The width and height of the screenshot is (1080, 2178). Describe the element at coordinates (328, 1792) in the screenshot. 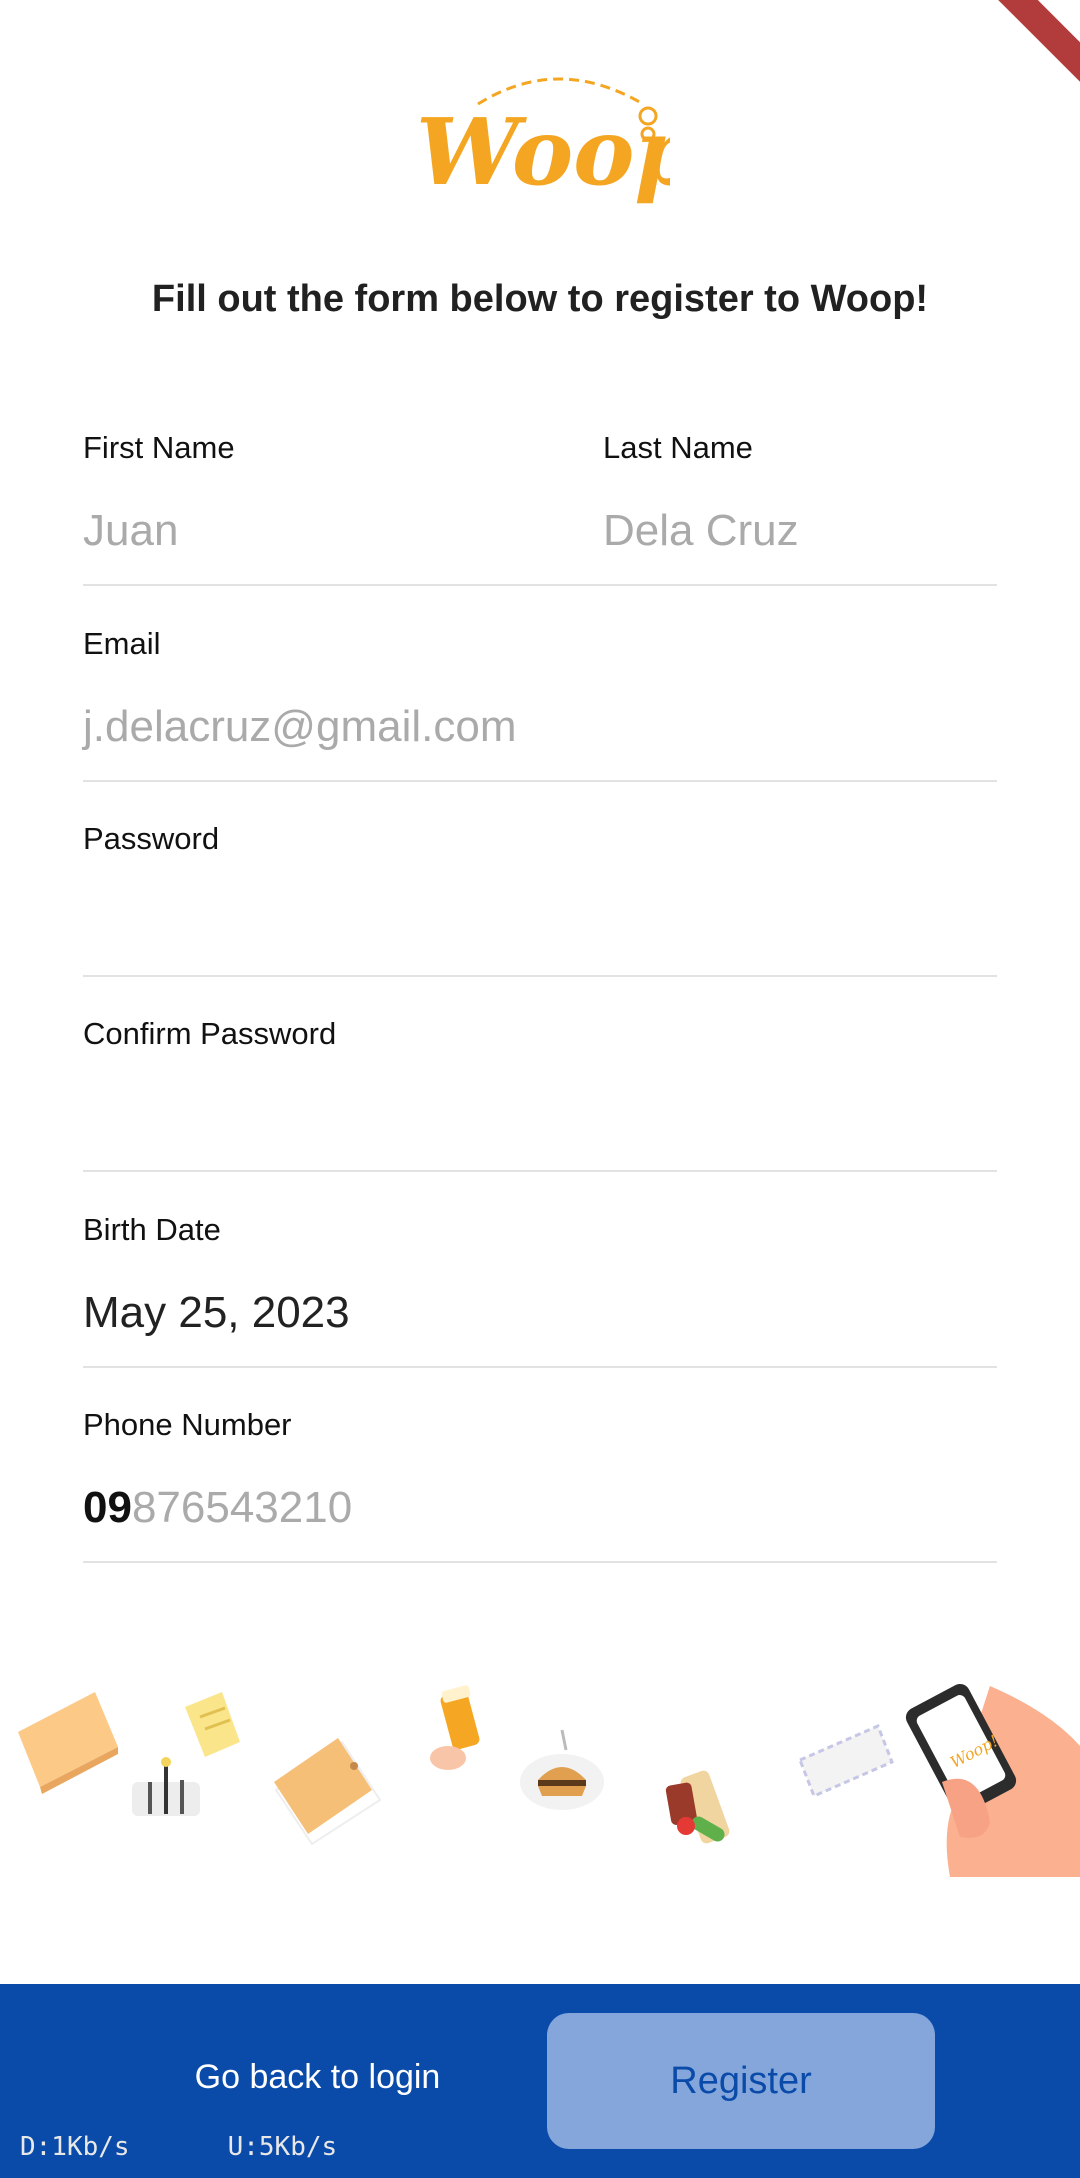

I see `box-icon` at that location.